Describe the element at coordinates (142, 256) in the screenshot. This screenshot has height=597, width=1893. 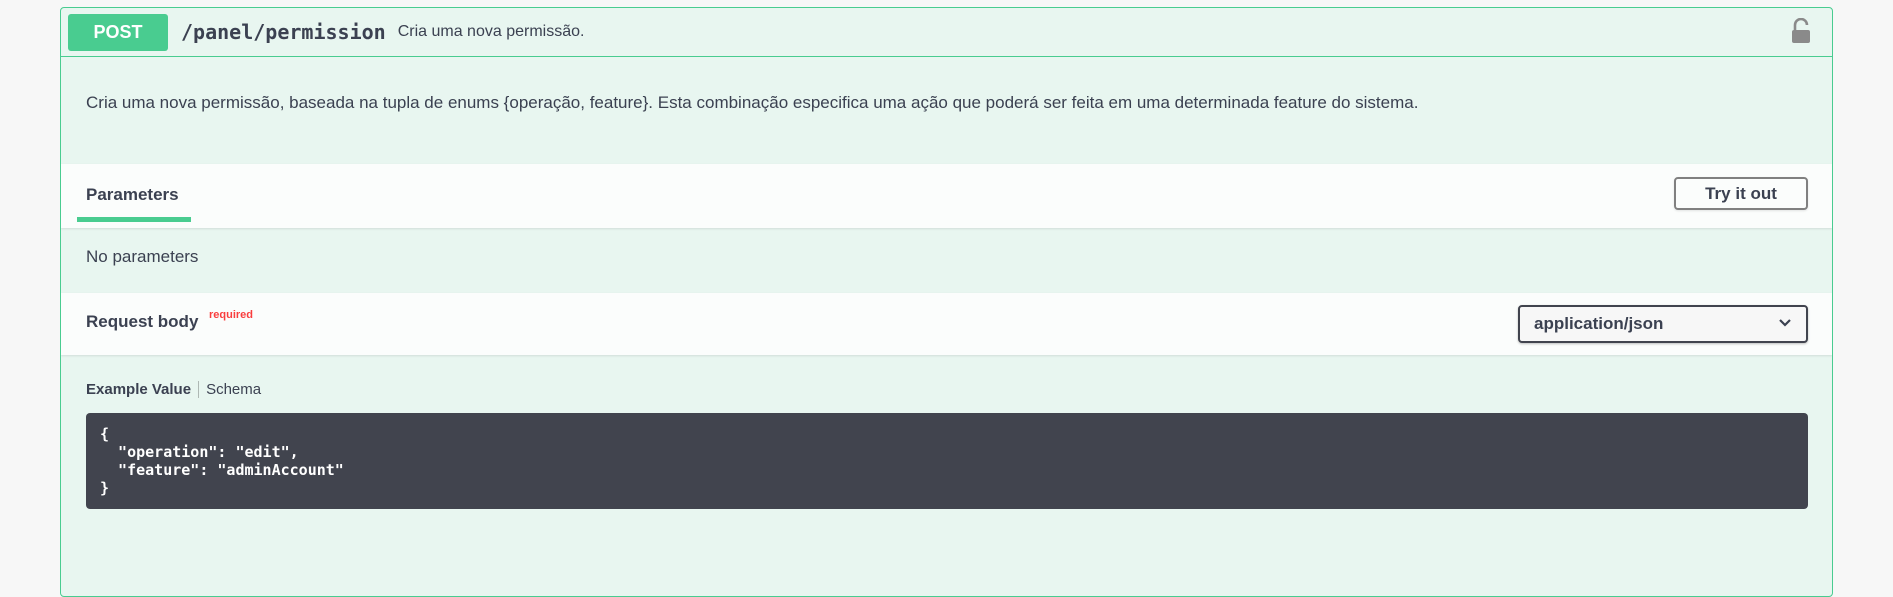
I see `no-parameters-text: No parameters` at that location.